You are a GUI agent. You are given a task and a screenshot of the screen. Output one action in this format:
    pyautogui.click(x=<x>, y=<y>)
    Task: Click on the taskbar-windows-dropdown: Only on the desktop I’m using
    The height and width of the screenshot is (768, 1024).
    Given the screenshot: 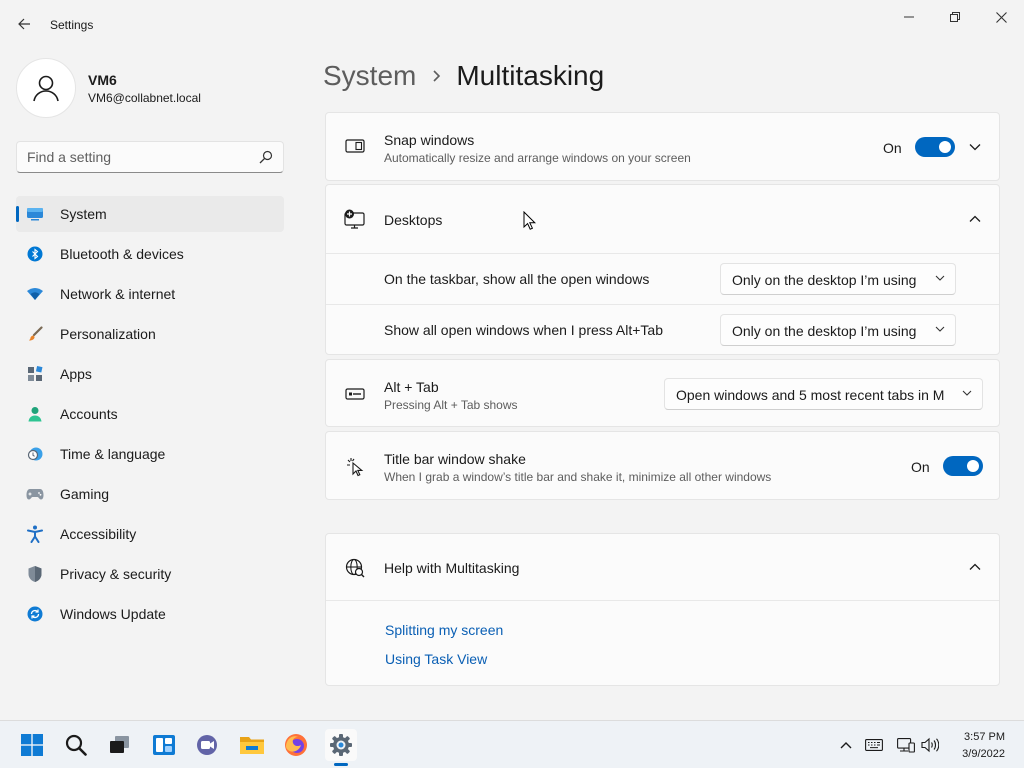 What is the action you would take?
    pyautogui.click(x=838, y=279)
    